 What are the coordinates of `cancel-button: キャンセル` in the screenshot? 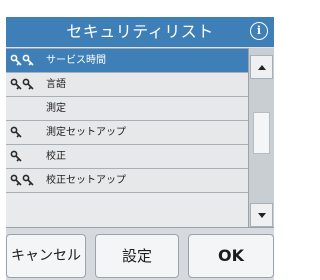 It's located at (46, 256).